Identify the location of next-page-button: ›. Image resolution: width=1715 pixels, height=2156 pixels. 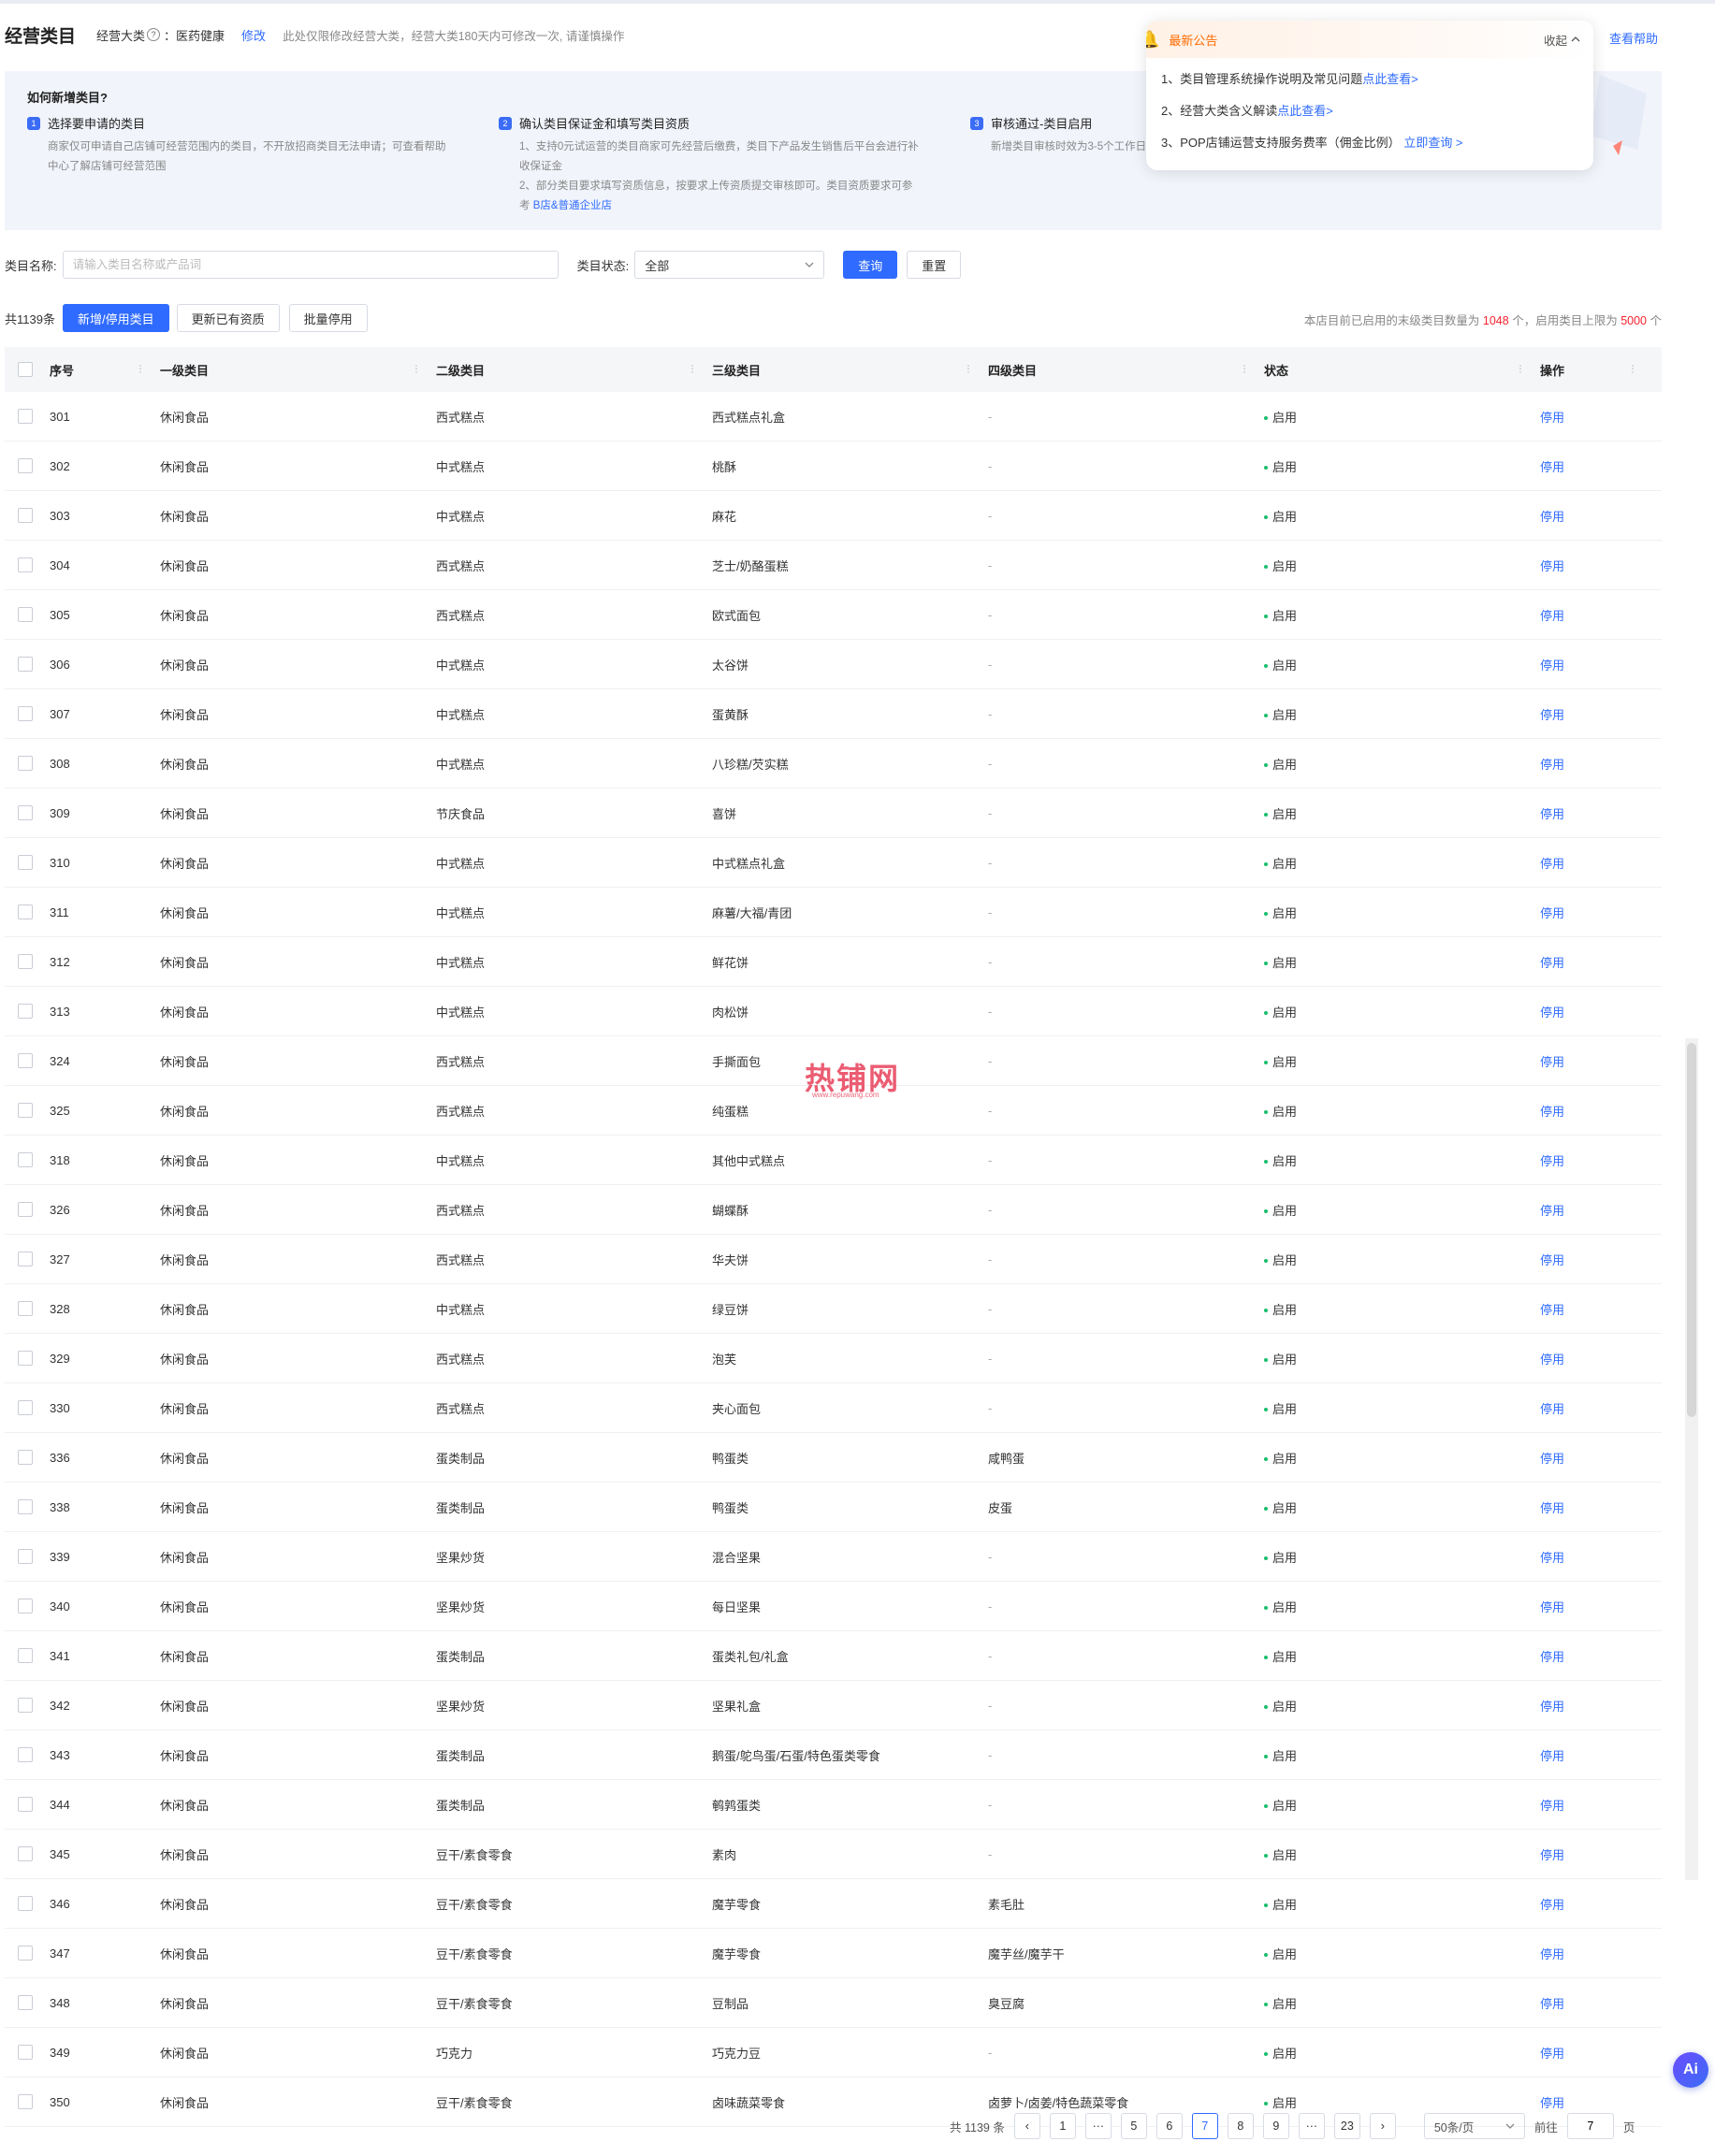
(1382, 2126).